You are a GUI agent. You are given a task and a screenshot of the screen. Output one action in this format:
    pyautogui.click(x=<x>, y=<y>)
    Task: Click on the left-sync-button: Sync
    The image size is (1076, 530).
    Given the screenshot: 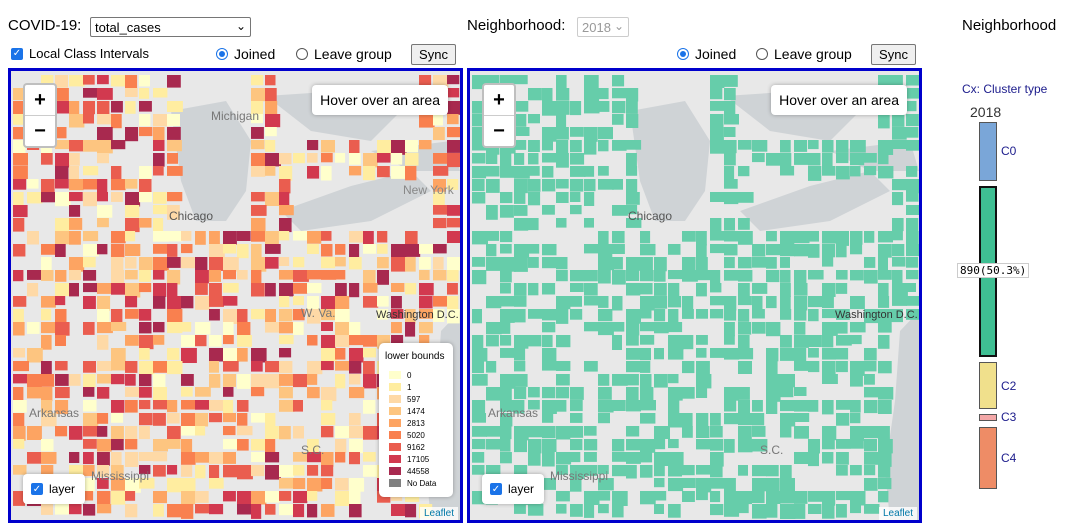 What is the action you would take?
    pyautogui.click(x=433, y=54)
    